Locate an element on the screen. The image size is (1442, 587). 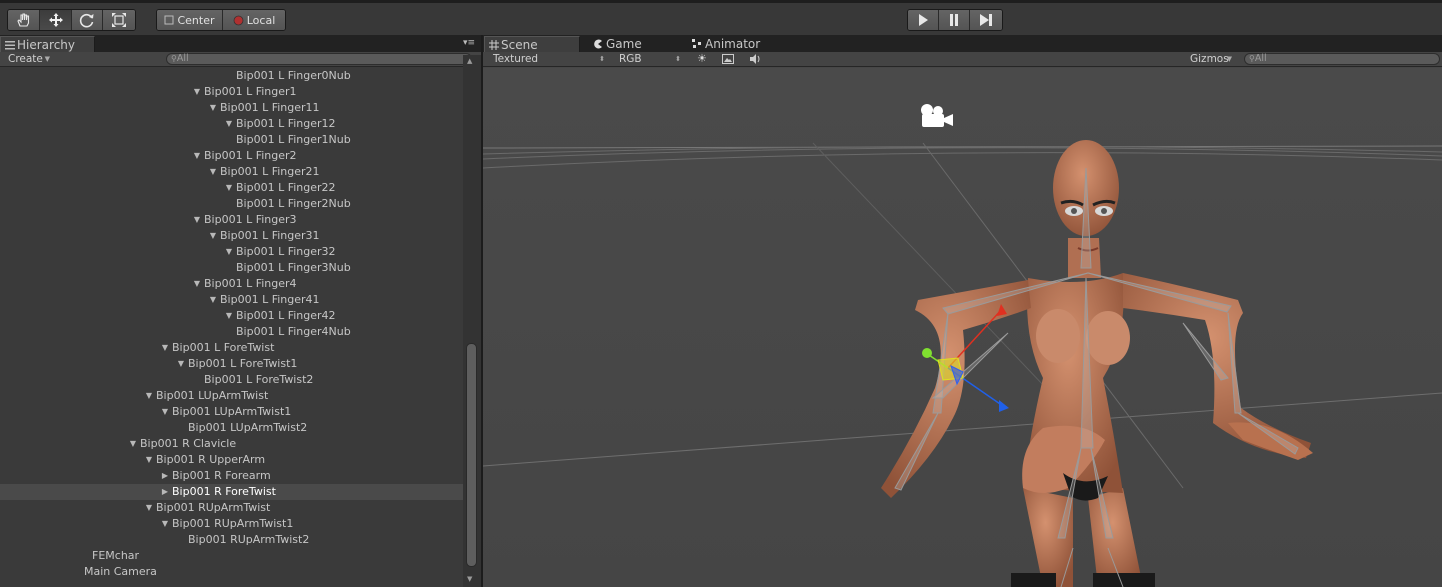
scene-tab-label: Scene is located at coordinates (519, 45).